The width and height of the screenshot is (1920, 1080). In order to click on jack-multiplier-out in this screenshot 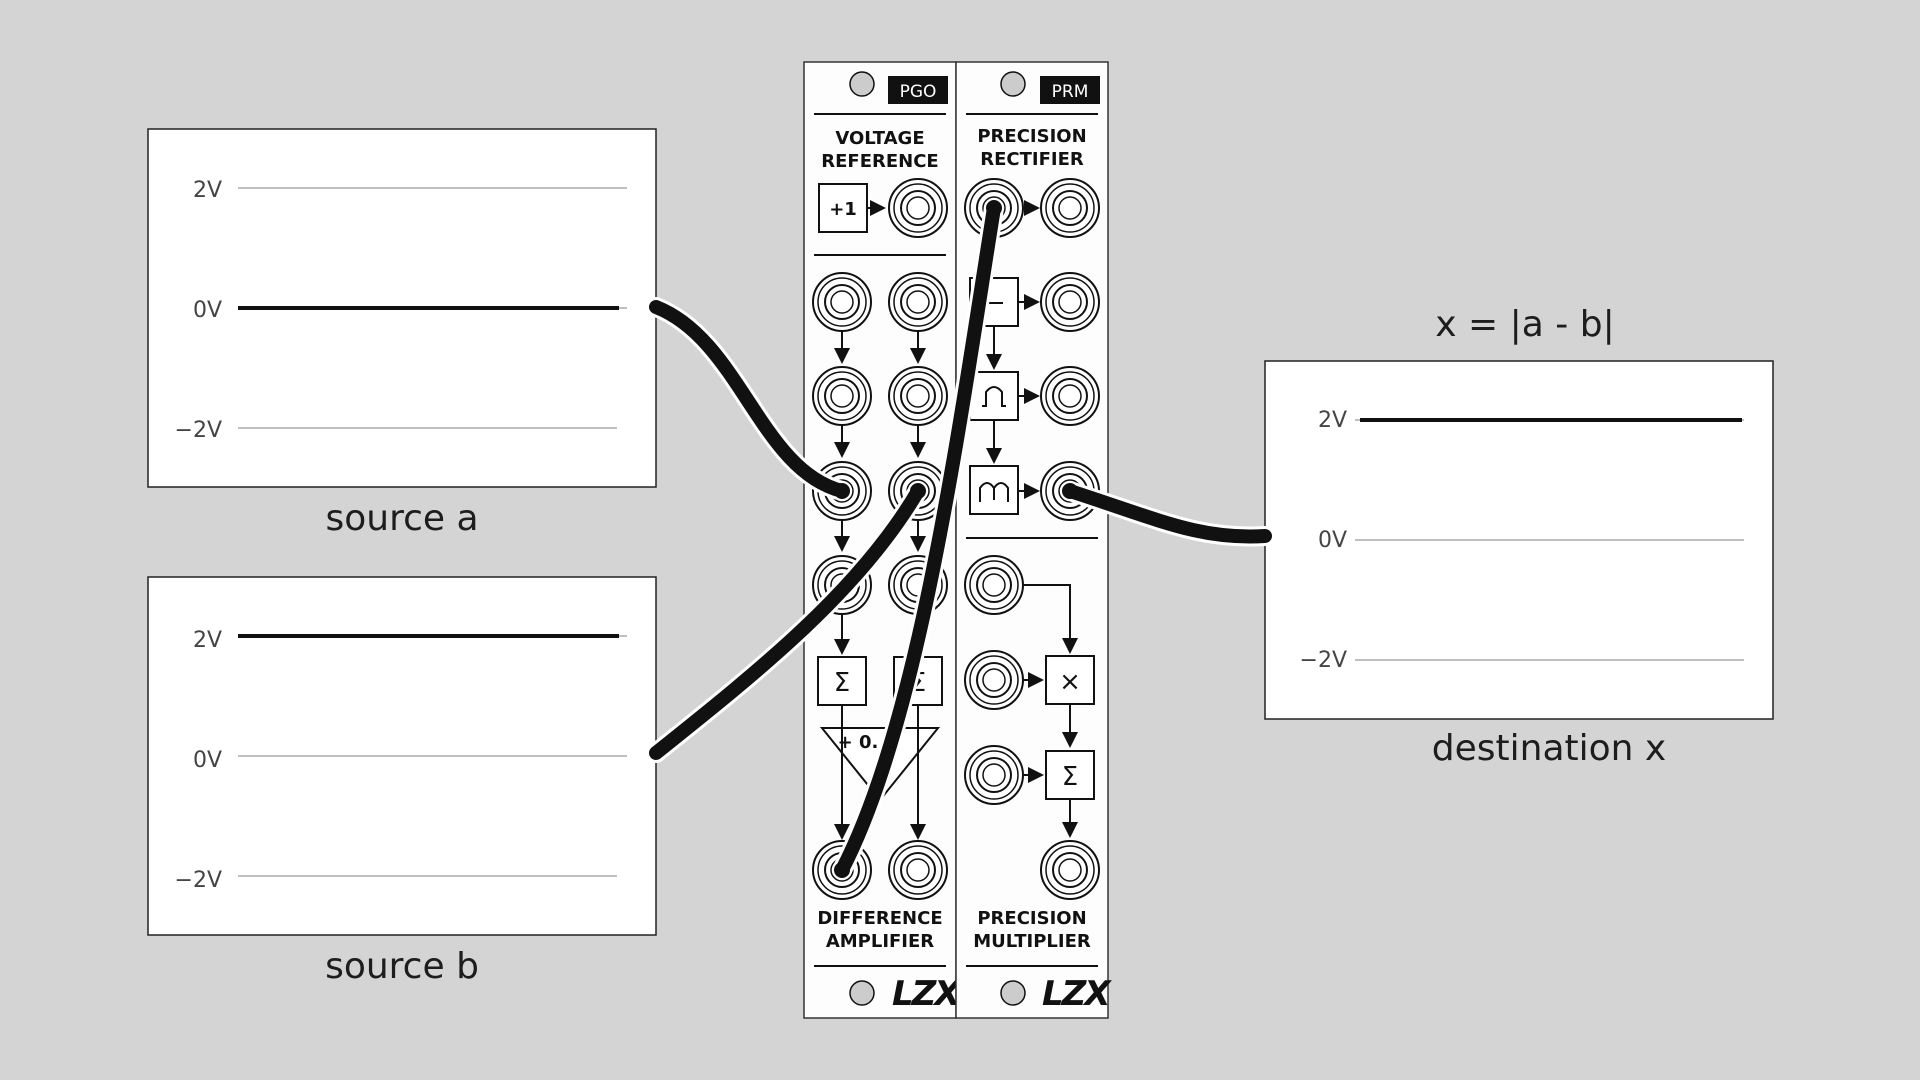, I will do `click(1070, 870)`.